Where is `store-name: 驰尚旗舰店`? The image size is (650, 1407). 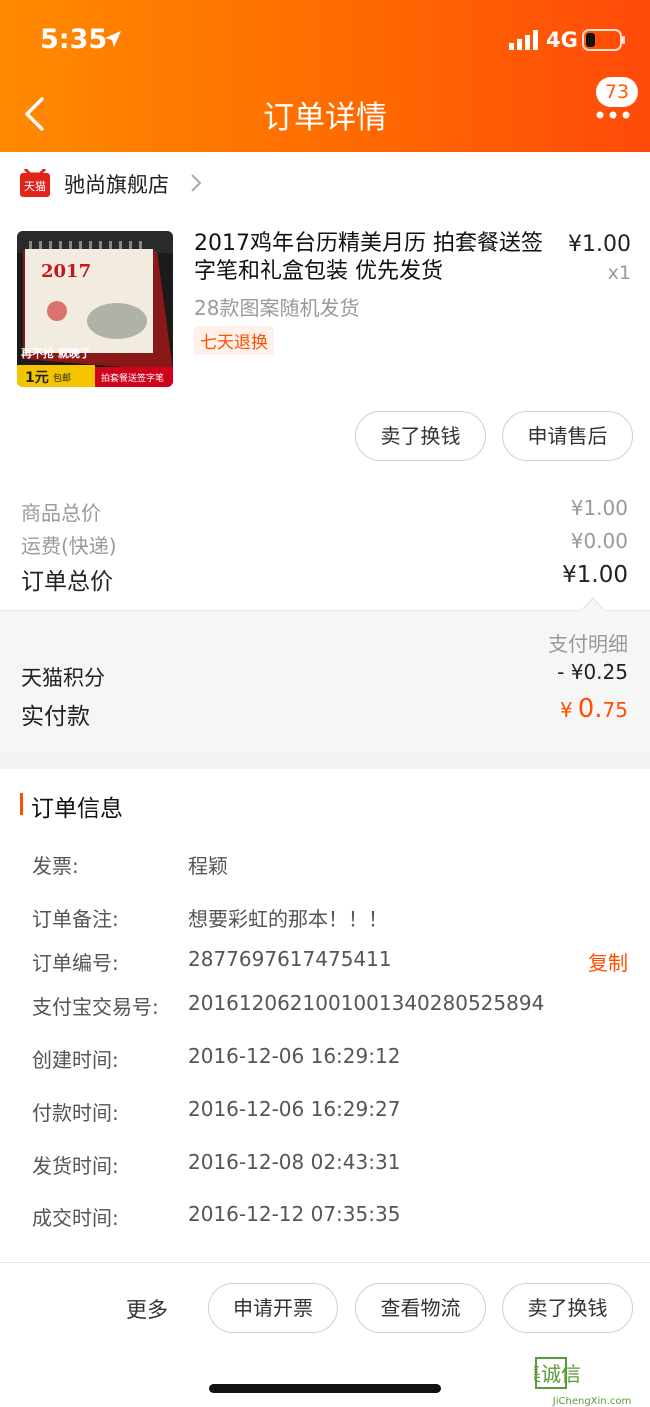
store-name: 驰尚旗舰店 is located at coordinates (116, 184).